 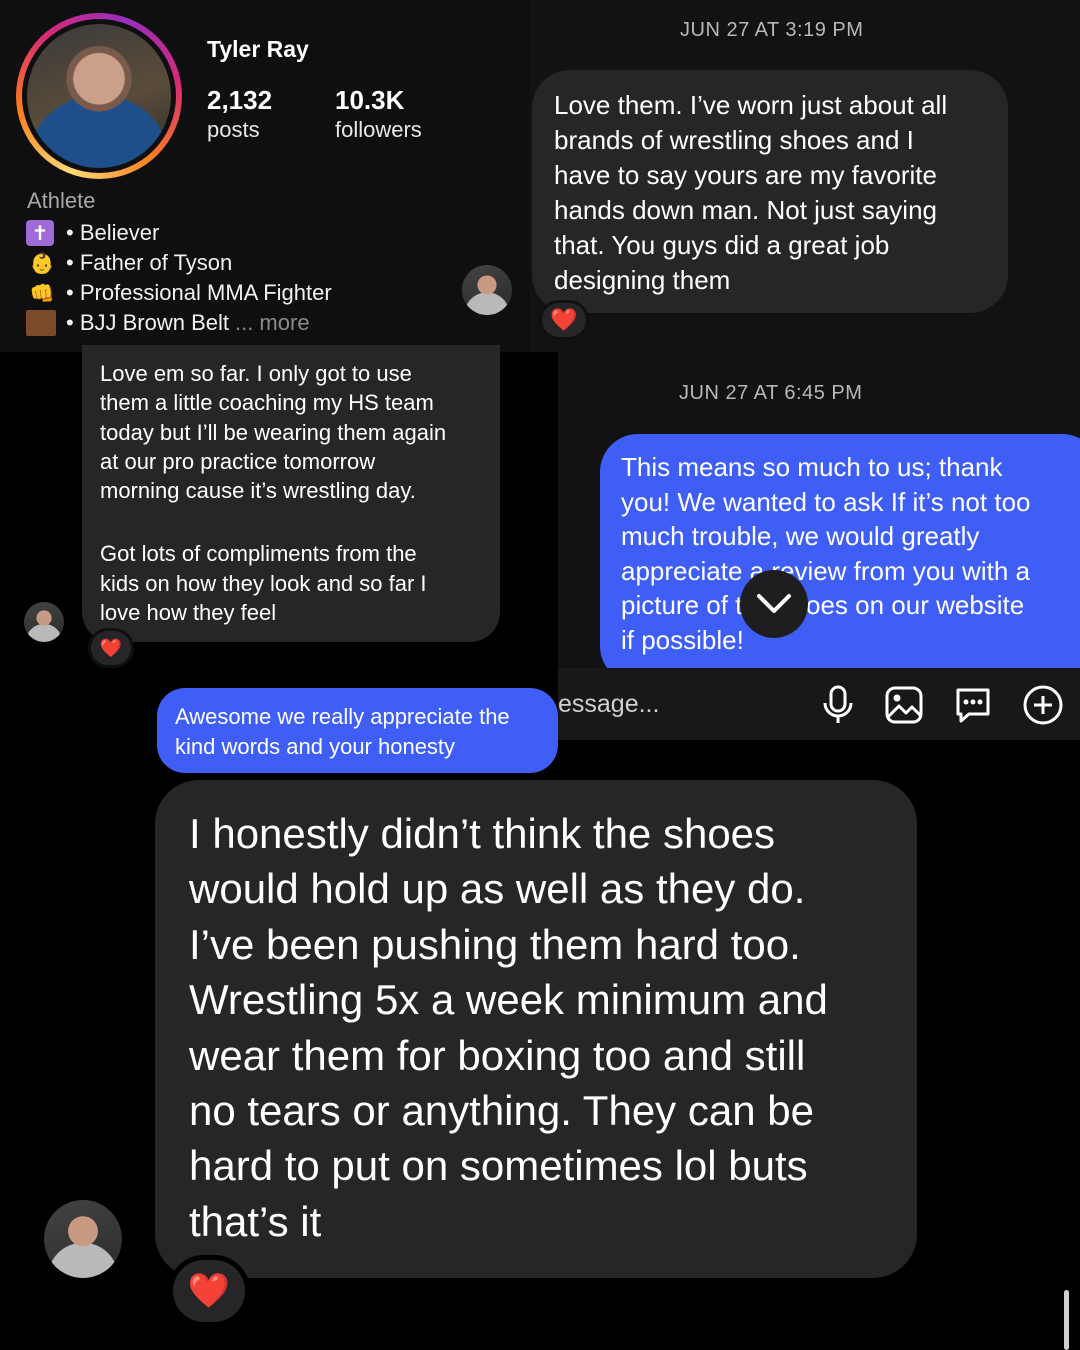 I want to click on scroll-to-latest-button, so click(x=774, y=604).